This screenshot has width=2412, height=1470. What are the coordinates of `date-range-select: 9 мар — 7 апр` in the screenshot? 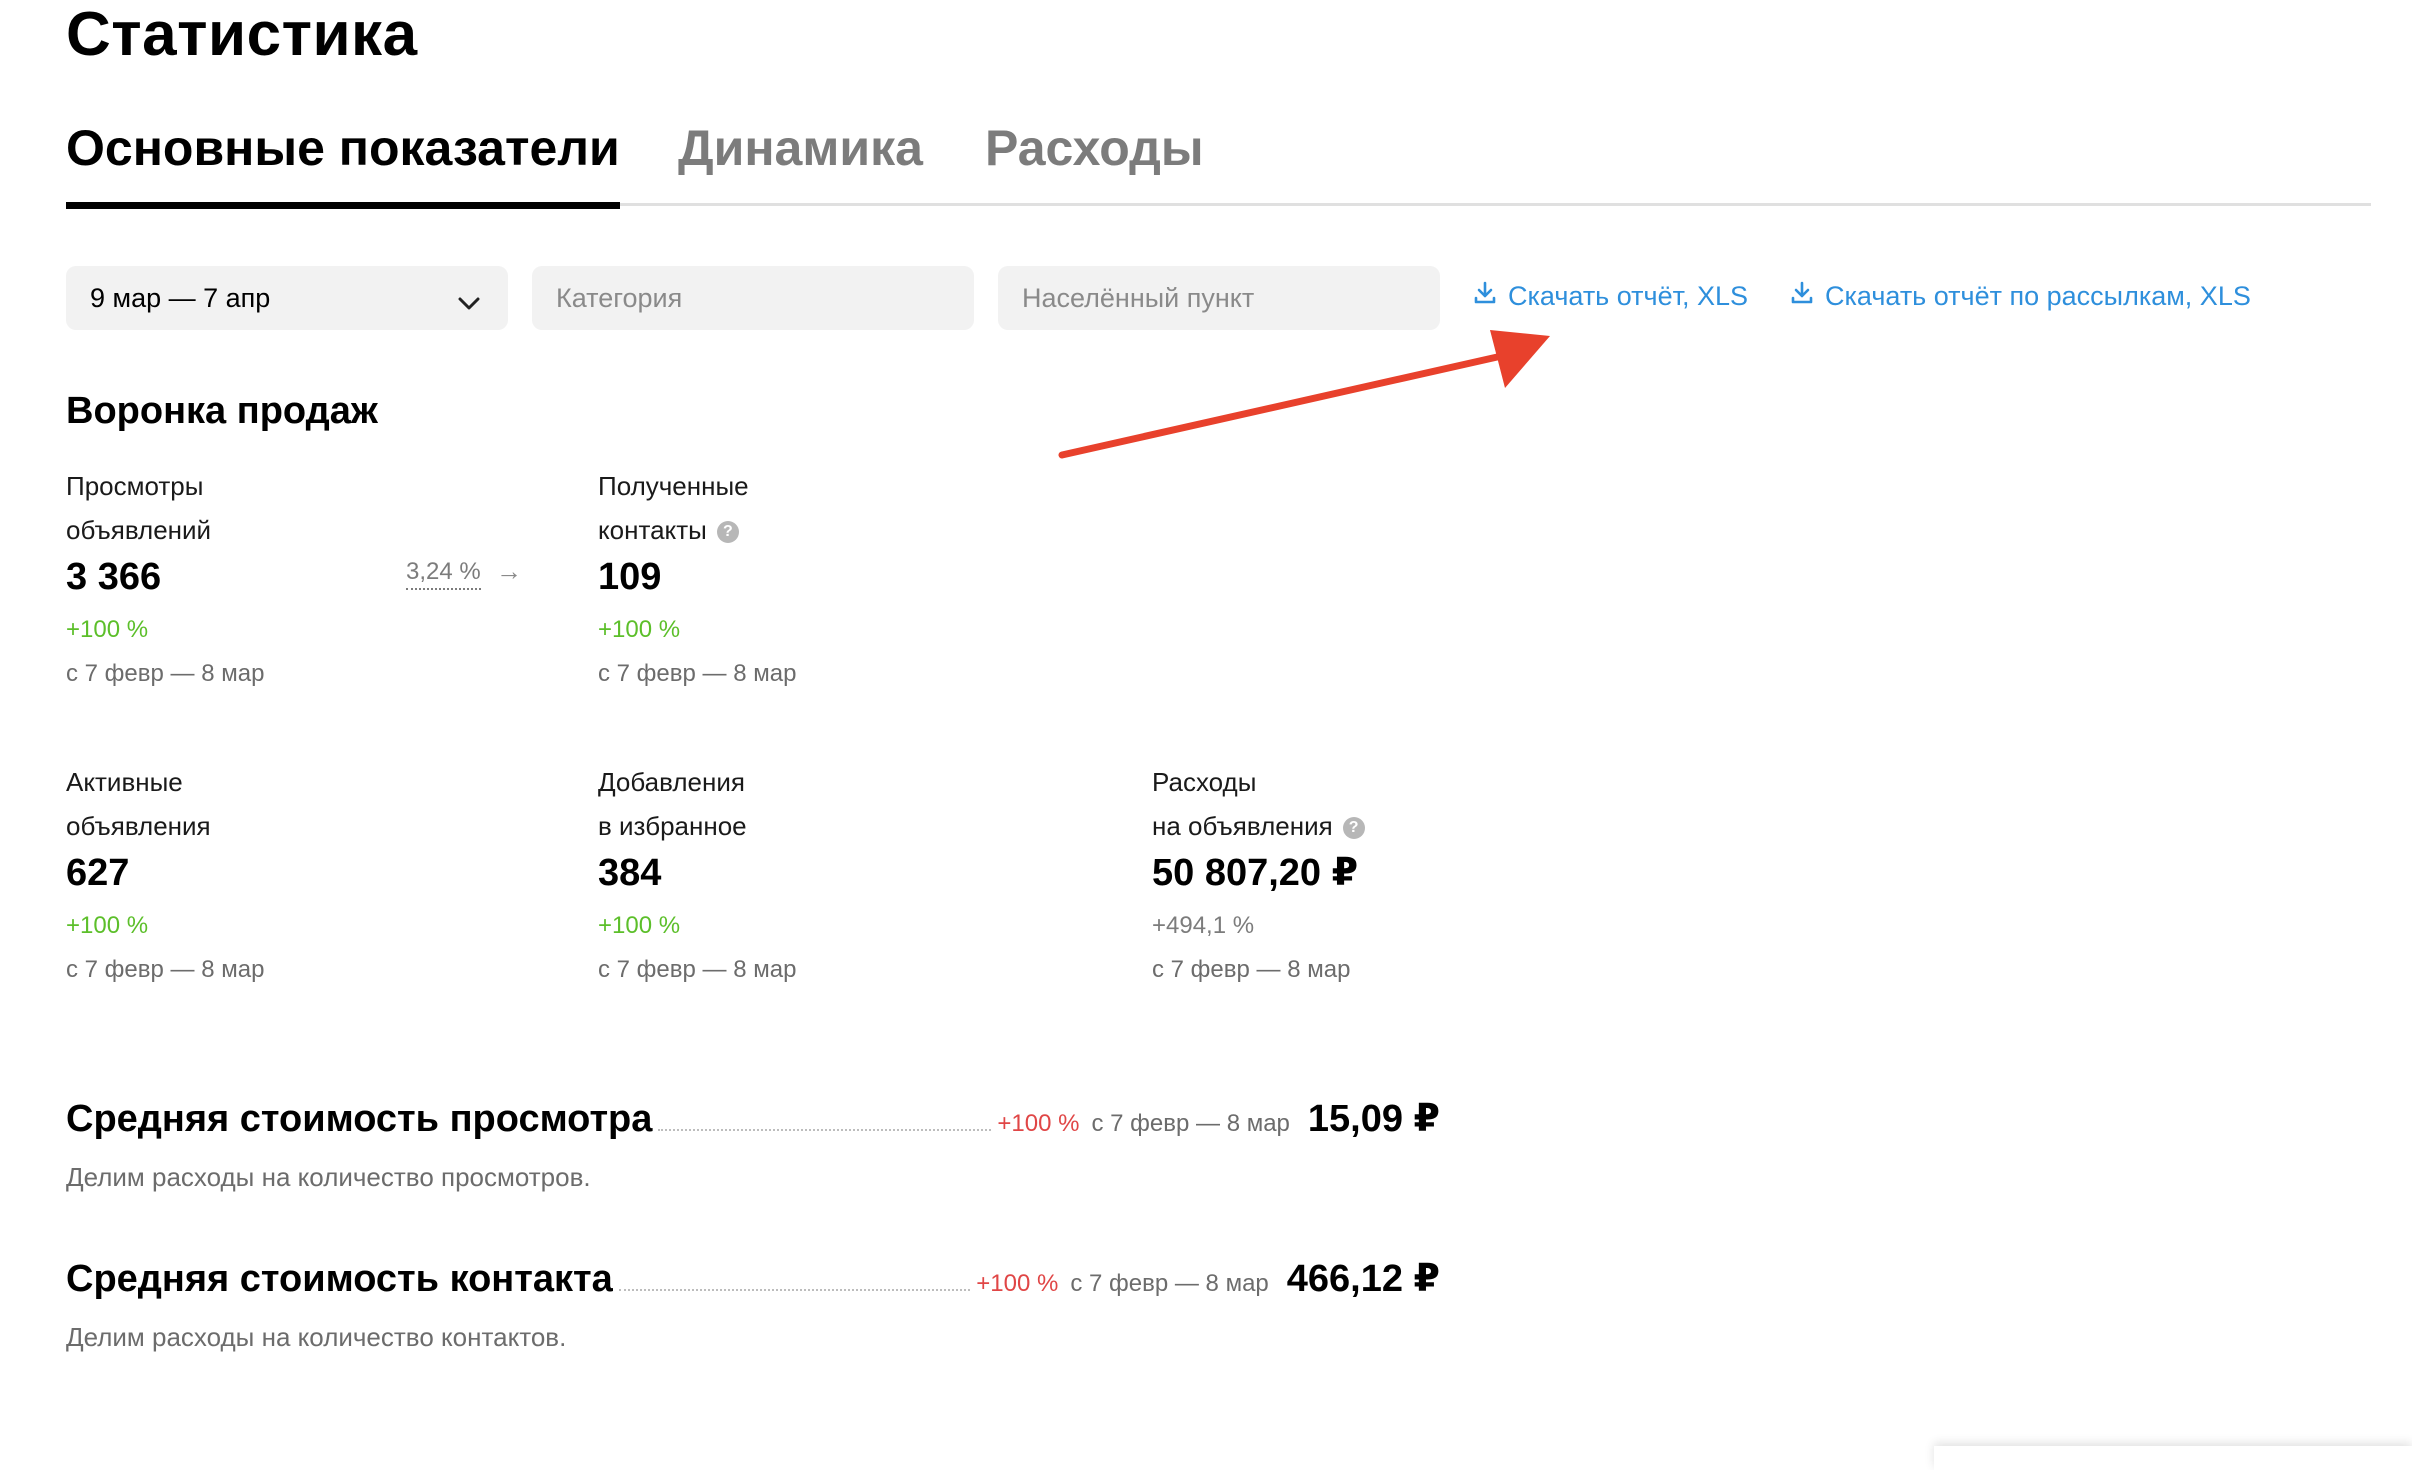 It's located at (287, 298).